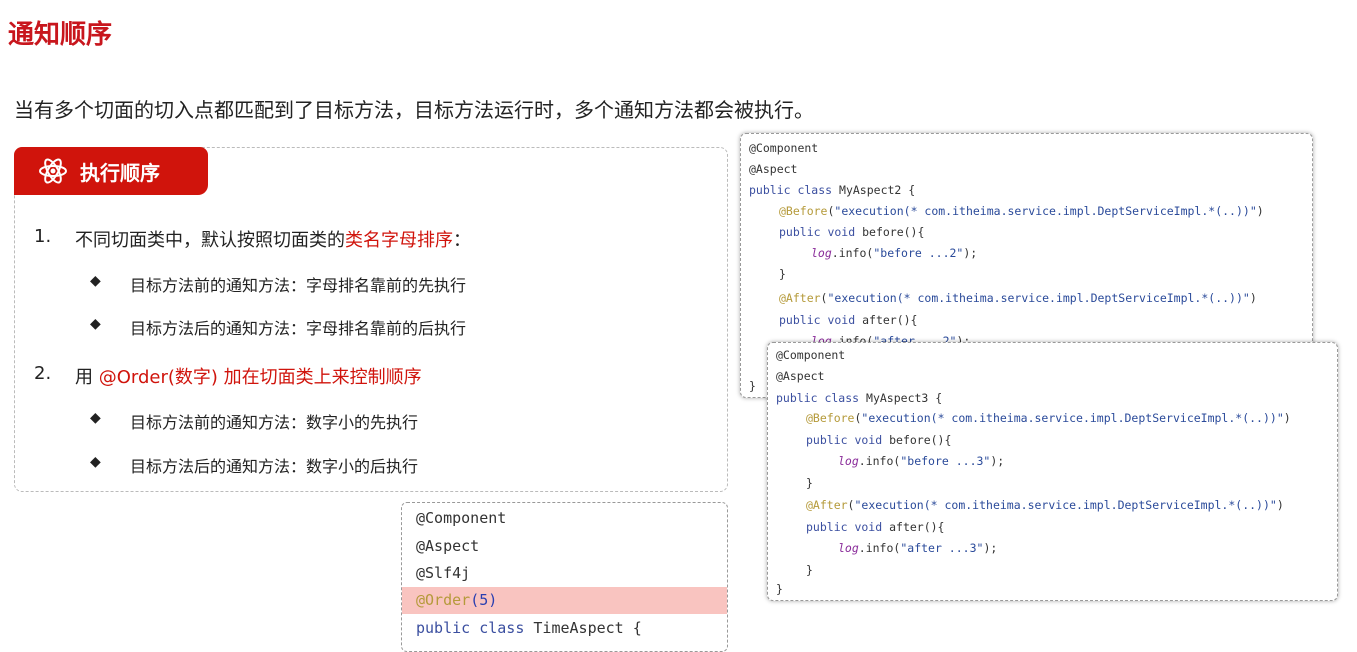 The width and height of the screenshot is (1357, 652). What do you see at coordinates (894, 253) in the screenshot?
I see `code-line: log.info("before ...2");` at bounding box center [894, 253].